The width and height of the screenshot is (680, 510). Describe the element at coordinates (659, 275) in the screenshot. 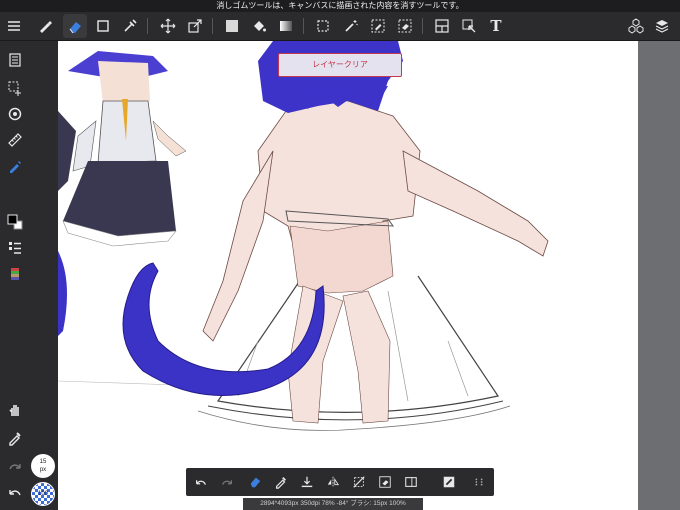

I see `canvas-offside` at that location.